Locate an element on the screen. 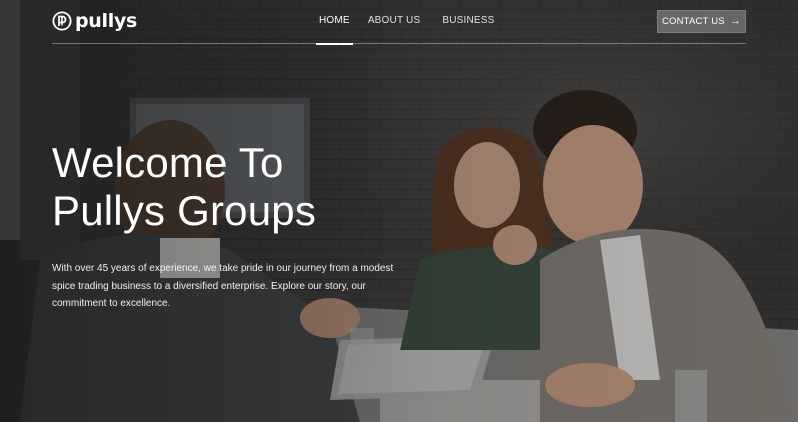  pullys-logo-icon is located at coordinates (62, 21).